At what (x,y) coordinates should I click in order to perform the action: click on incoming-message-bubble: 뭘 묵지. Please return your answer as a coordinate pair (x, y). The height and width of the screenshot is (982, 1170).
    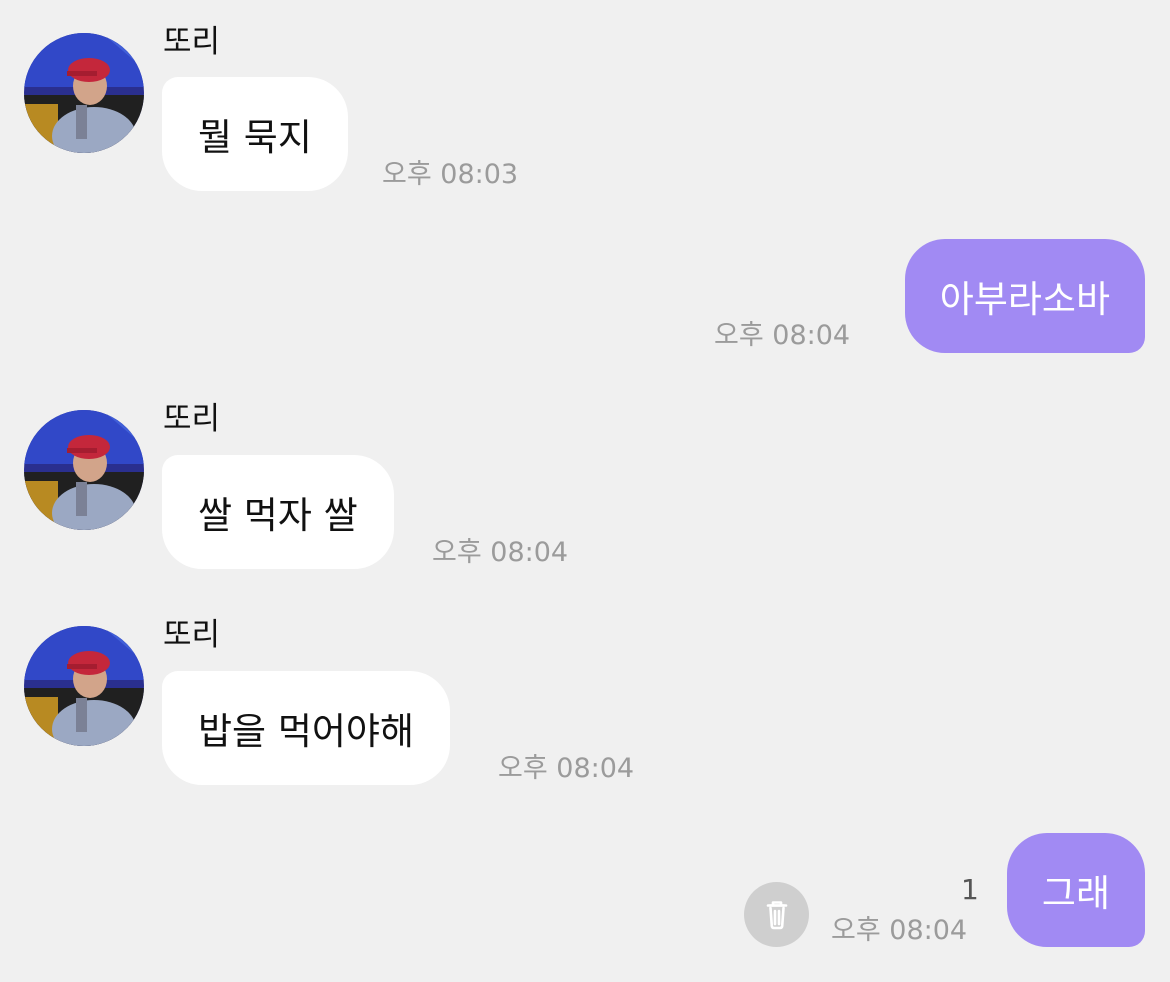
    Looking at the image, I should click on (255, 134).